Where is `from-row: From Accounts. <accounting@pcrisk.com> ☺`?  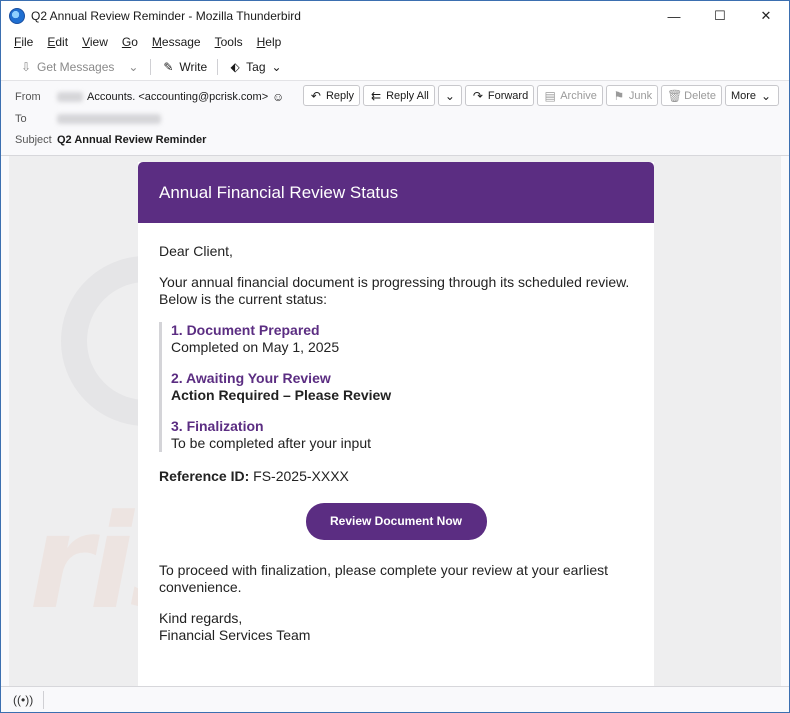 from-row: From Accounts. <accounting@pcrisk.com> ☺ is located at coordinates (150, 97).